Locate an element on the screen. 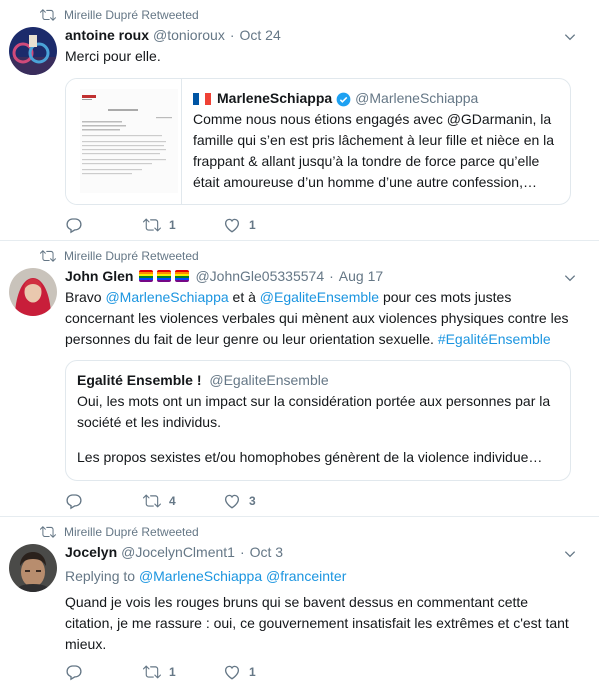 This screenshot has height=695, width=599. quoted-author-handle: @EgaliteEnsemble is located at coordinates (269, 380).